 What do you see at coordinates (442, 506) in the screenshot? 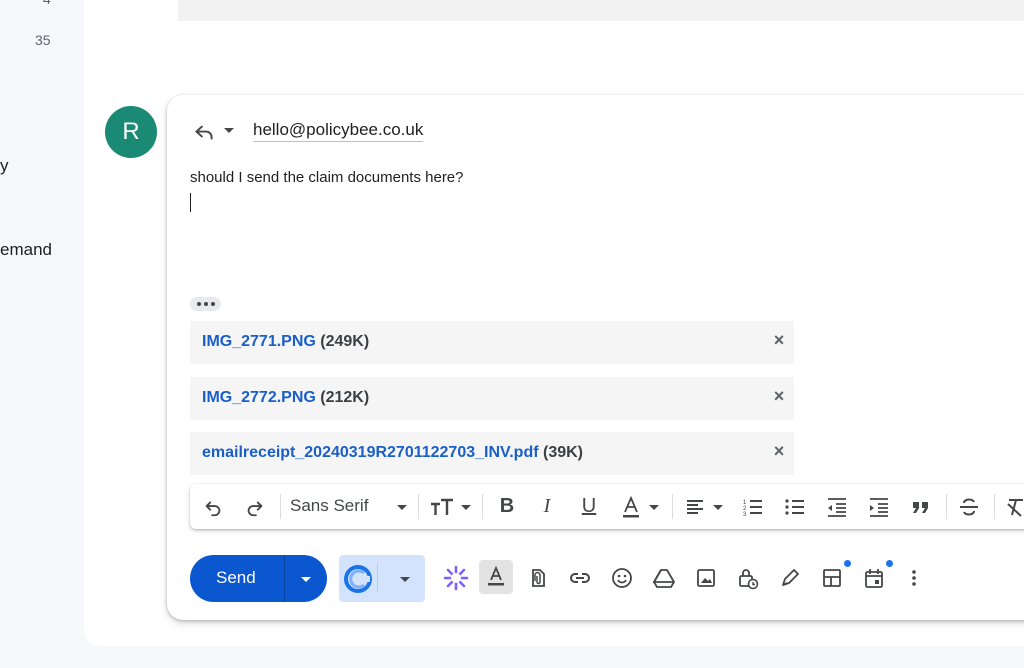
I see `font-size-icon` at bounding box center [442, 506].